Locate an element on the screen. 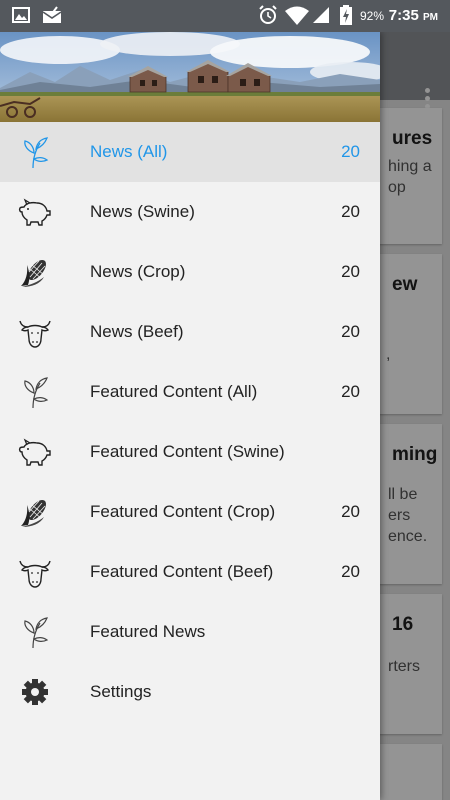 This screenshot has width=450, height=800. nav-item-featured-news: Featured News is located at coordinates (190, 632).